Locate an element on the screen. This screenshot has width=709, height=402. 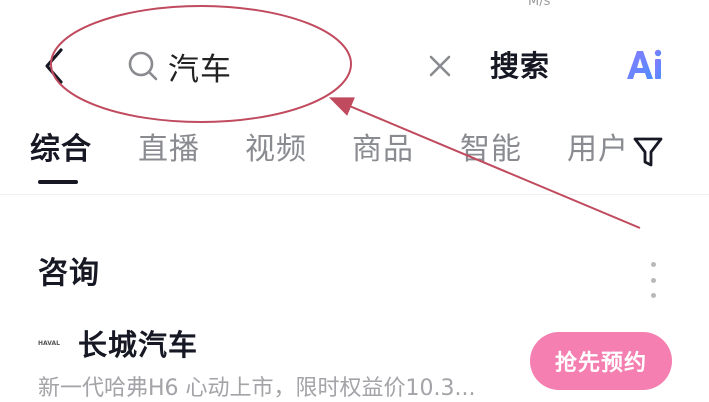
svg-text: HAVAL is located at coordinates (49, 343).